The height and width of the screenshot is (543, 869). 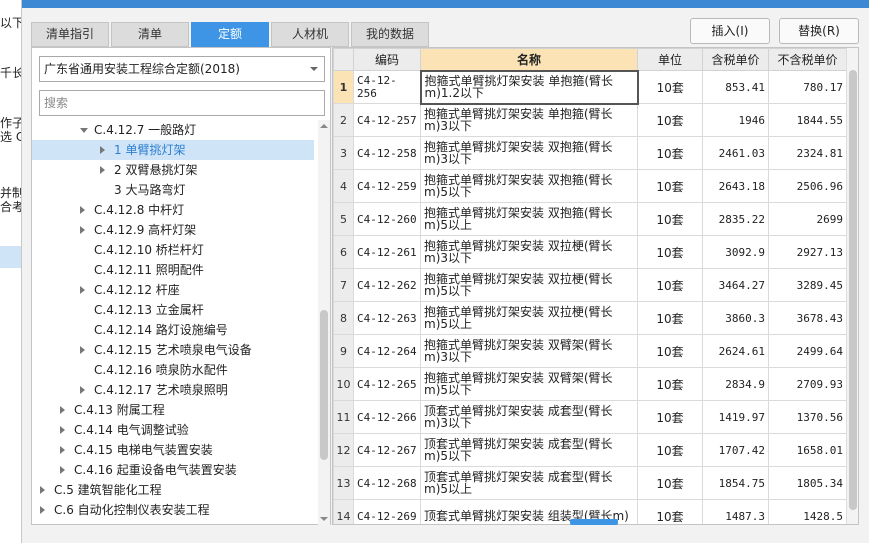 I want to click on row-index: 12, so click(x=343, y=450).